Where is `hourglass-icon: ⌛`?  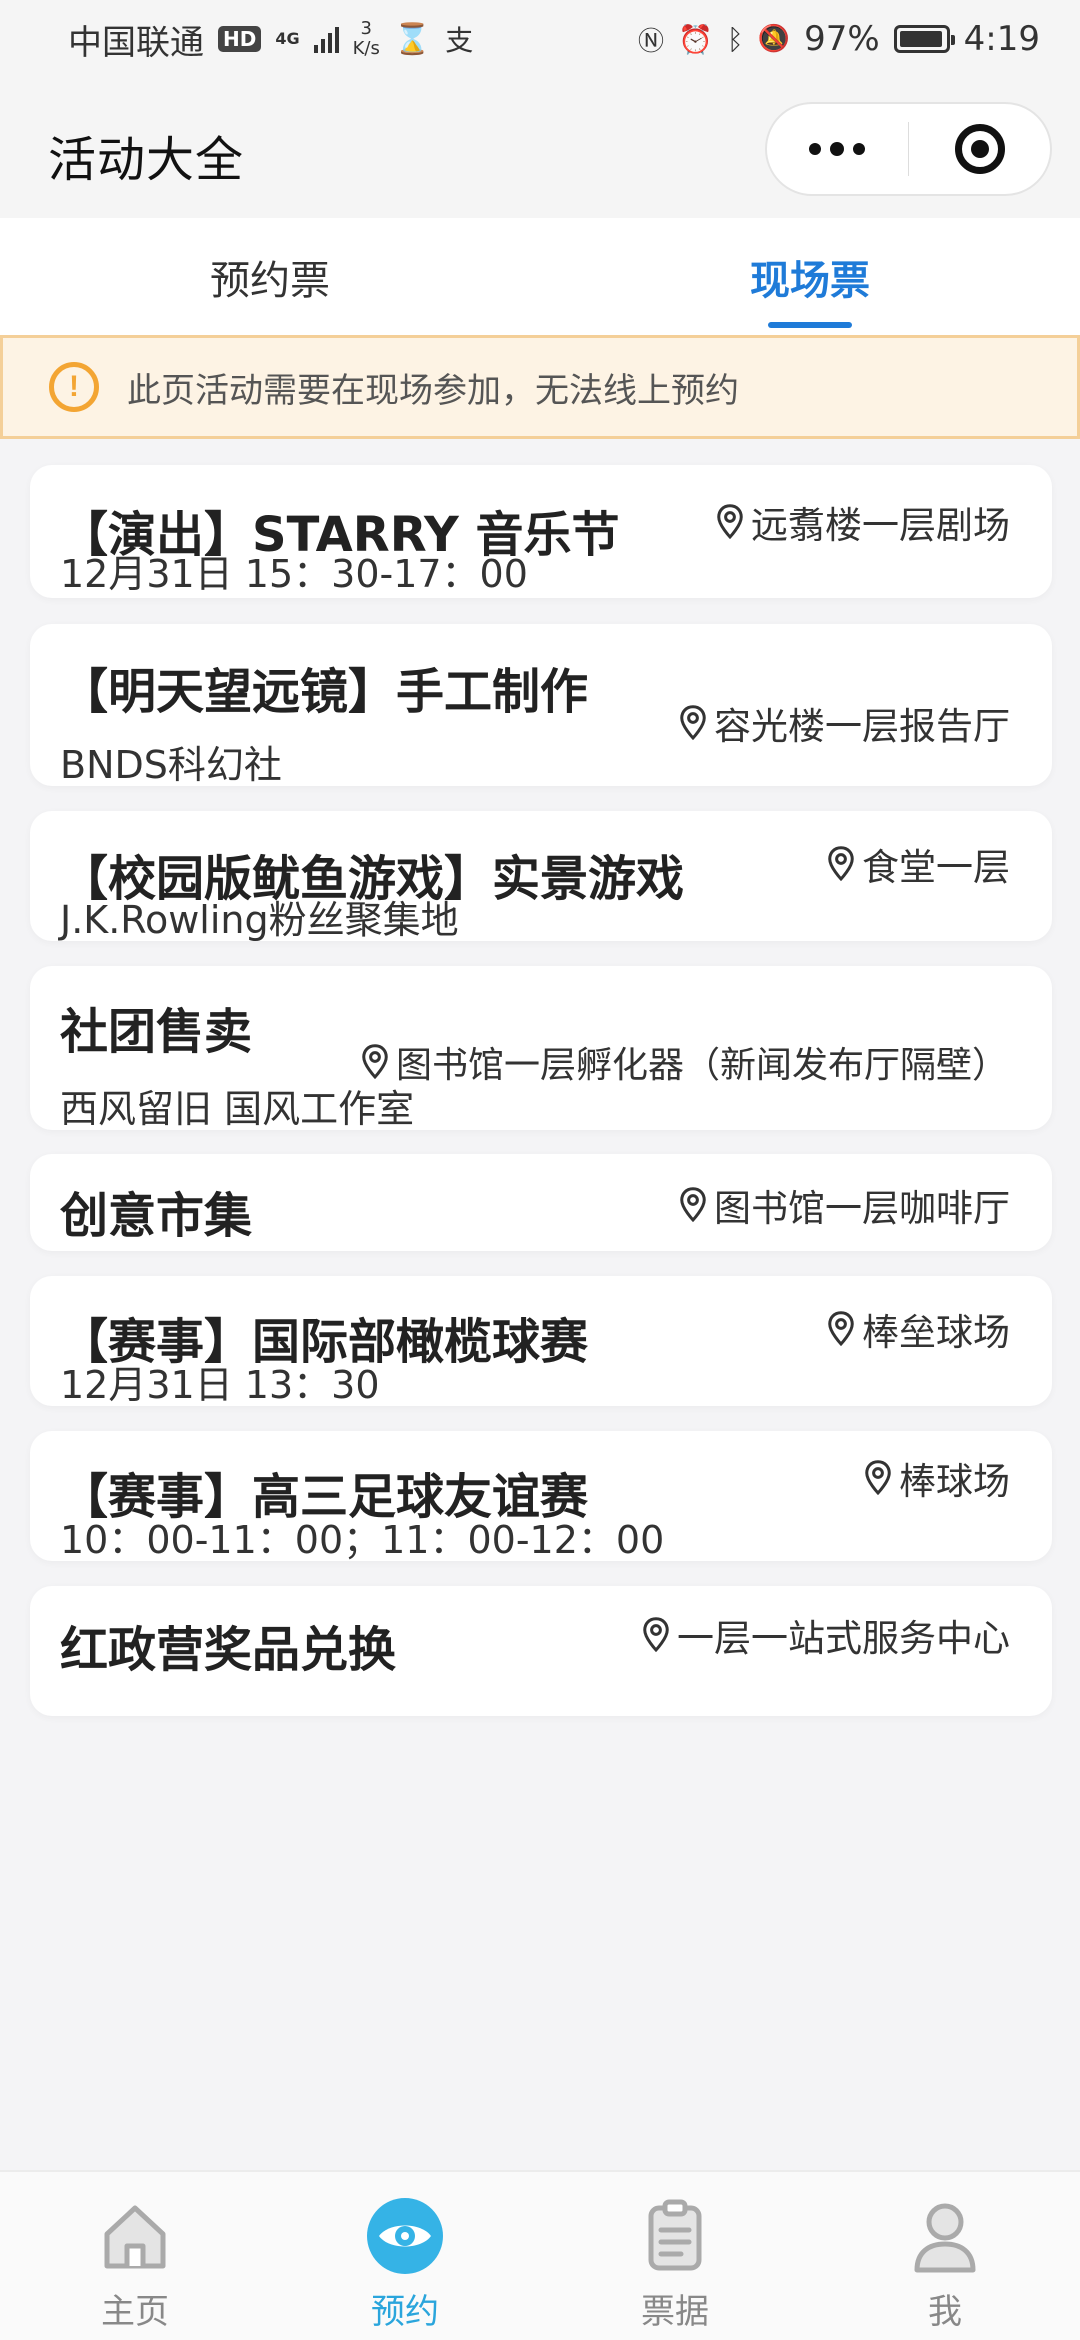 hourglass-icon: ⌛ is located at coordinates (412, 39).